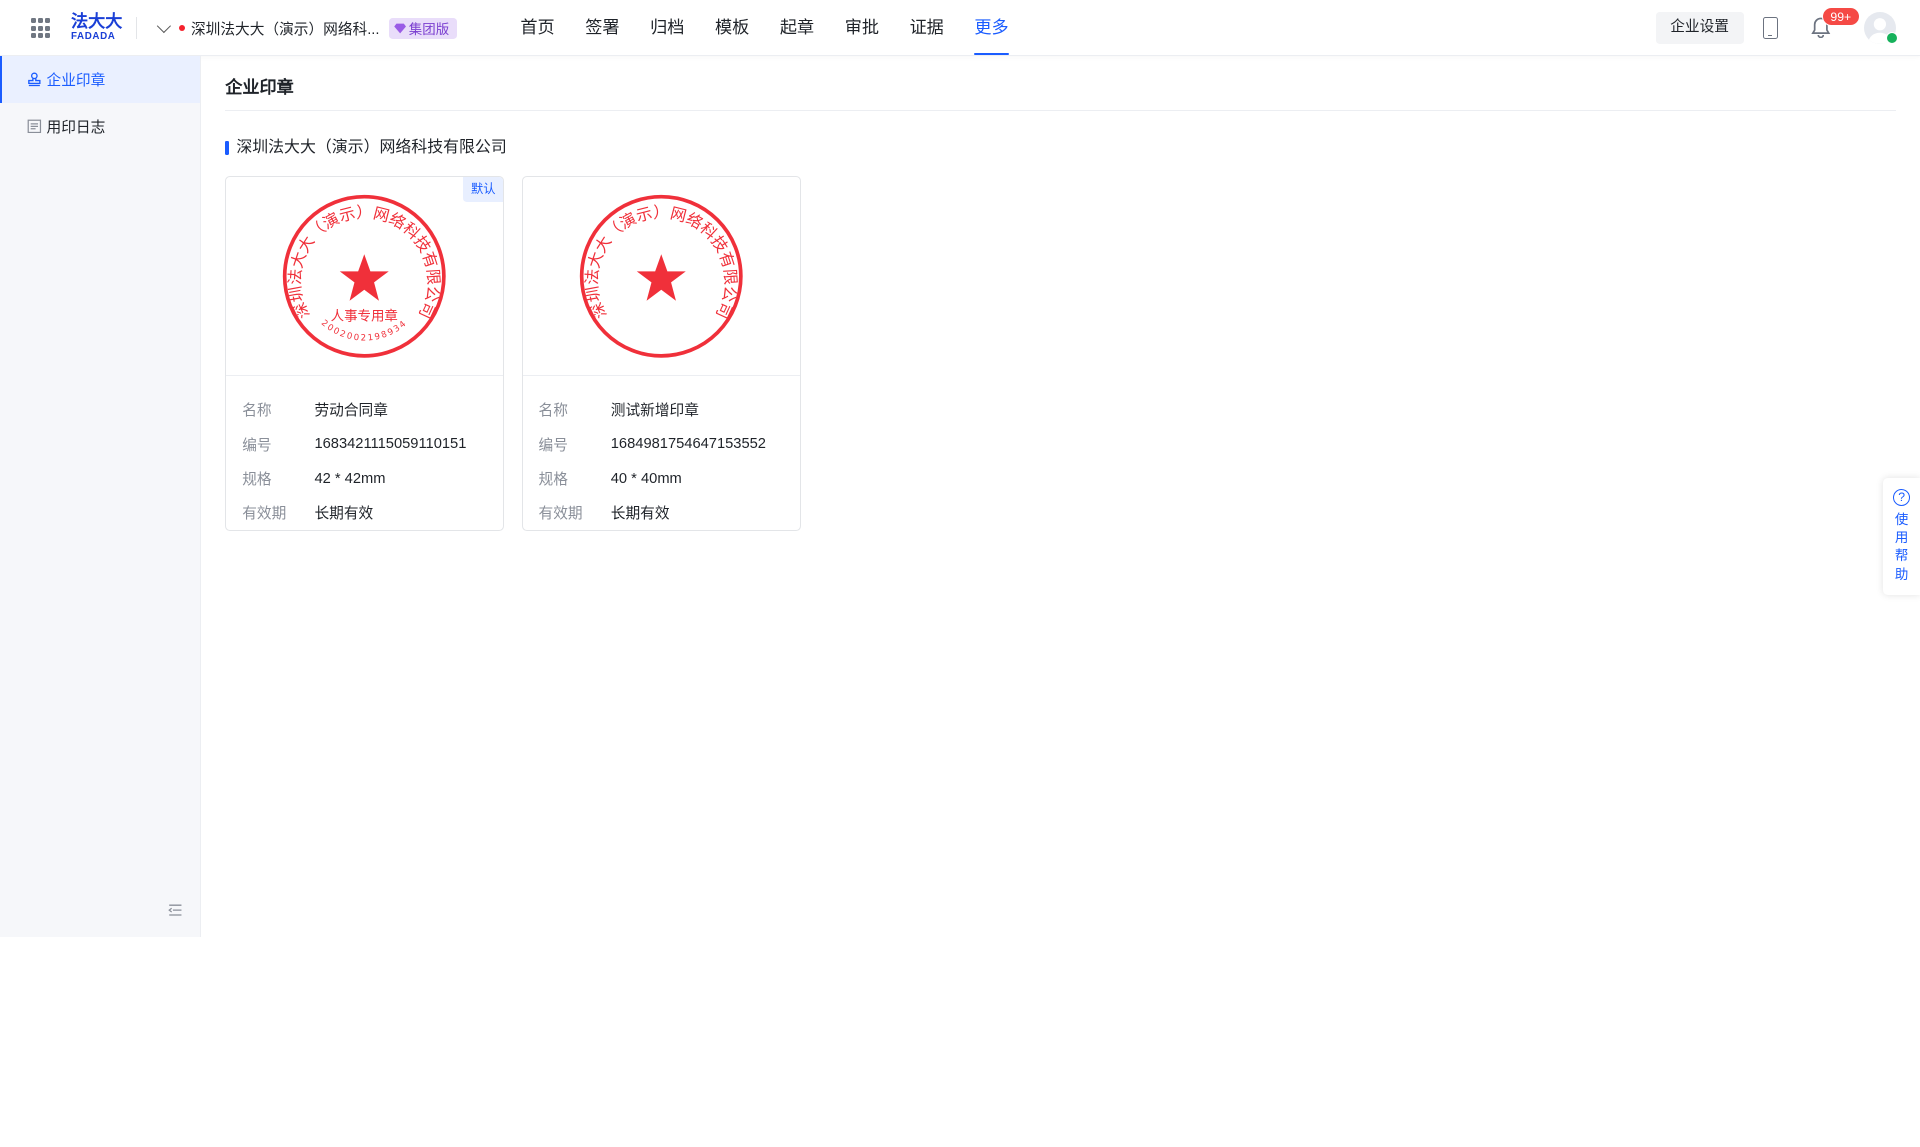  What do you see at coordinates (97, 21) in the screenshot?
I see `logo-cn: 法大大` at bounding box center [97, 21].